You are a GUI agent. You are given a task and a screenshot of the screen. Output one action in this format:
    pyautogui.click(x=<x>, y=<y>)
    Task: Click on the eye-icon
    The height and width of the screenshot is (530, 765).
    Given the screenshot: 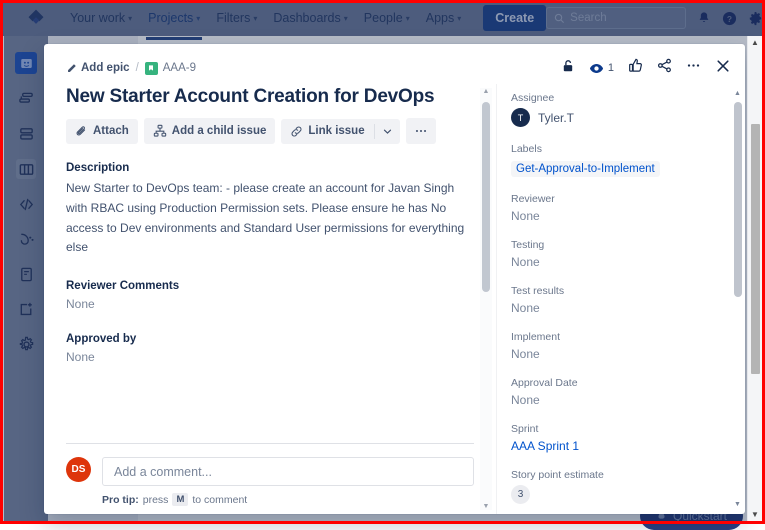 What is the action you would take?
    pyautogui.click(x=596, y=68)
    